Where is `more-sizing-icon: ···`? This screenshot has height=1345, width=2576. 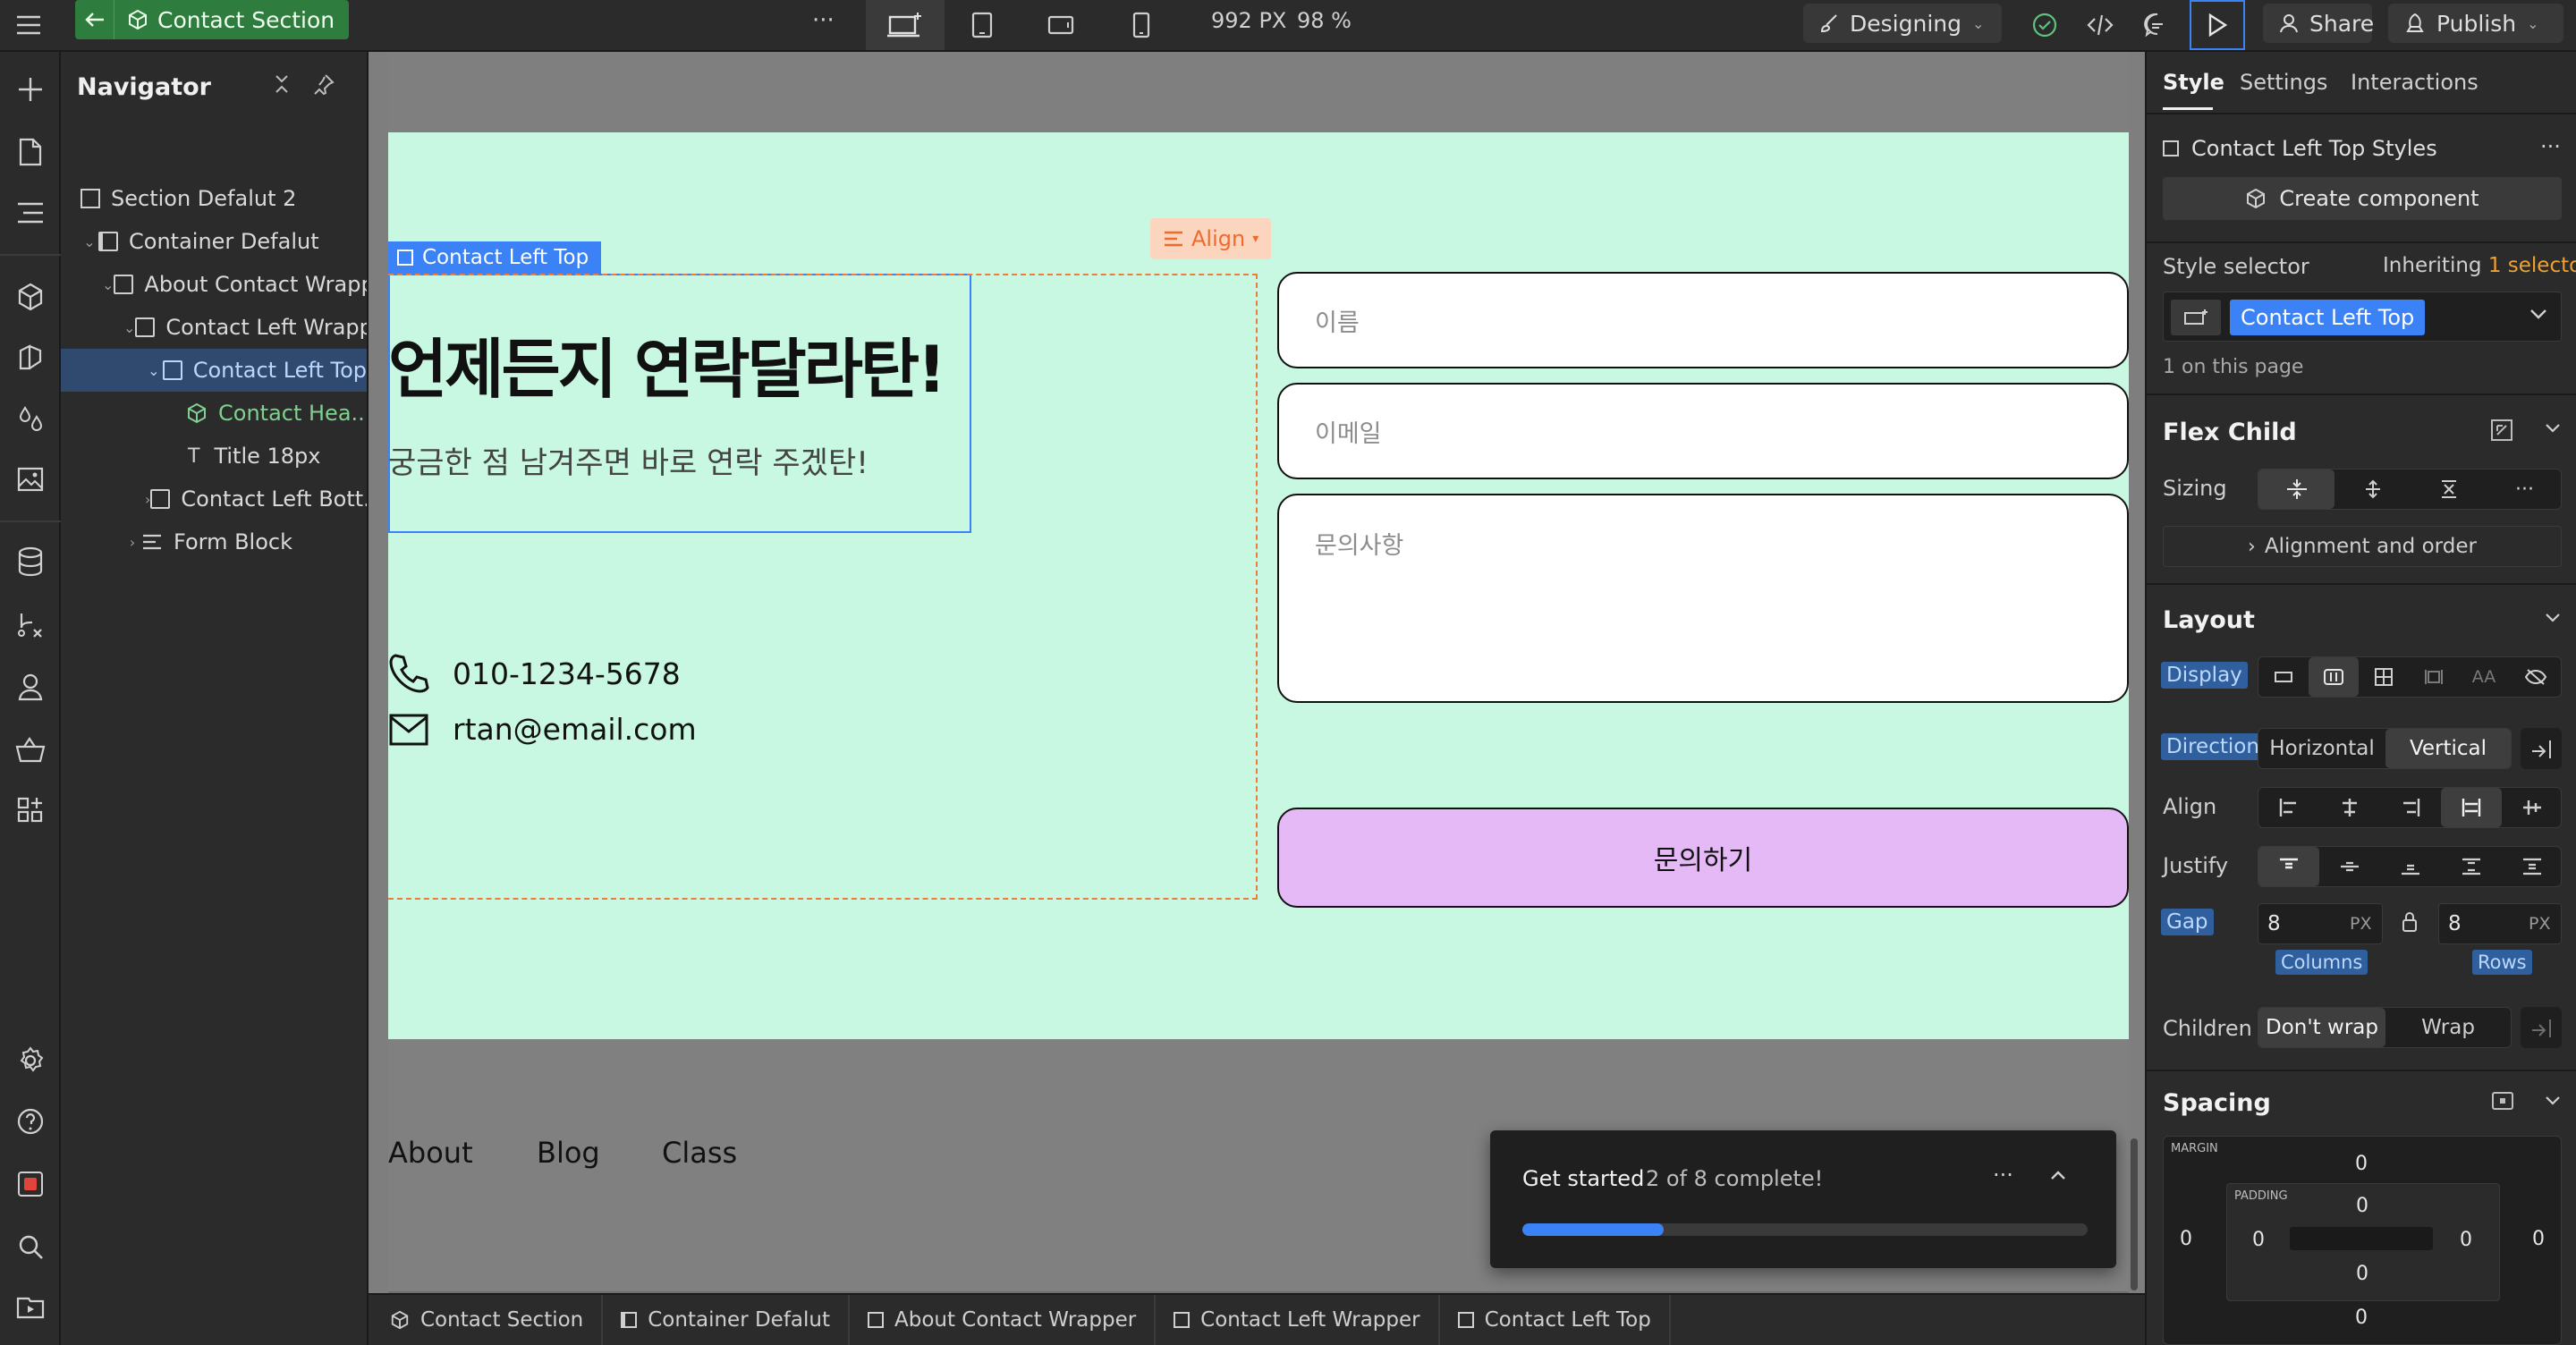 more-sizing-icon: ··· is located at coordinates (2525, 489).